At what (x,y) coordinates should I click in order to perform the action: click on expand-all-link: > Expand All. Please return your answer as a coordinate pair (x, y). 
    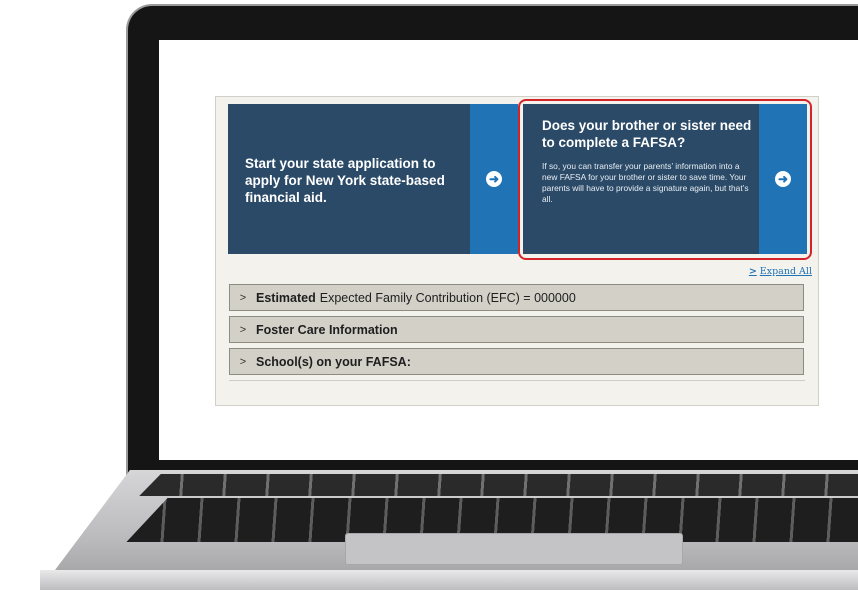
    Looking at the image, I should click on (780, 271).